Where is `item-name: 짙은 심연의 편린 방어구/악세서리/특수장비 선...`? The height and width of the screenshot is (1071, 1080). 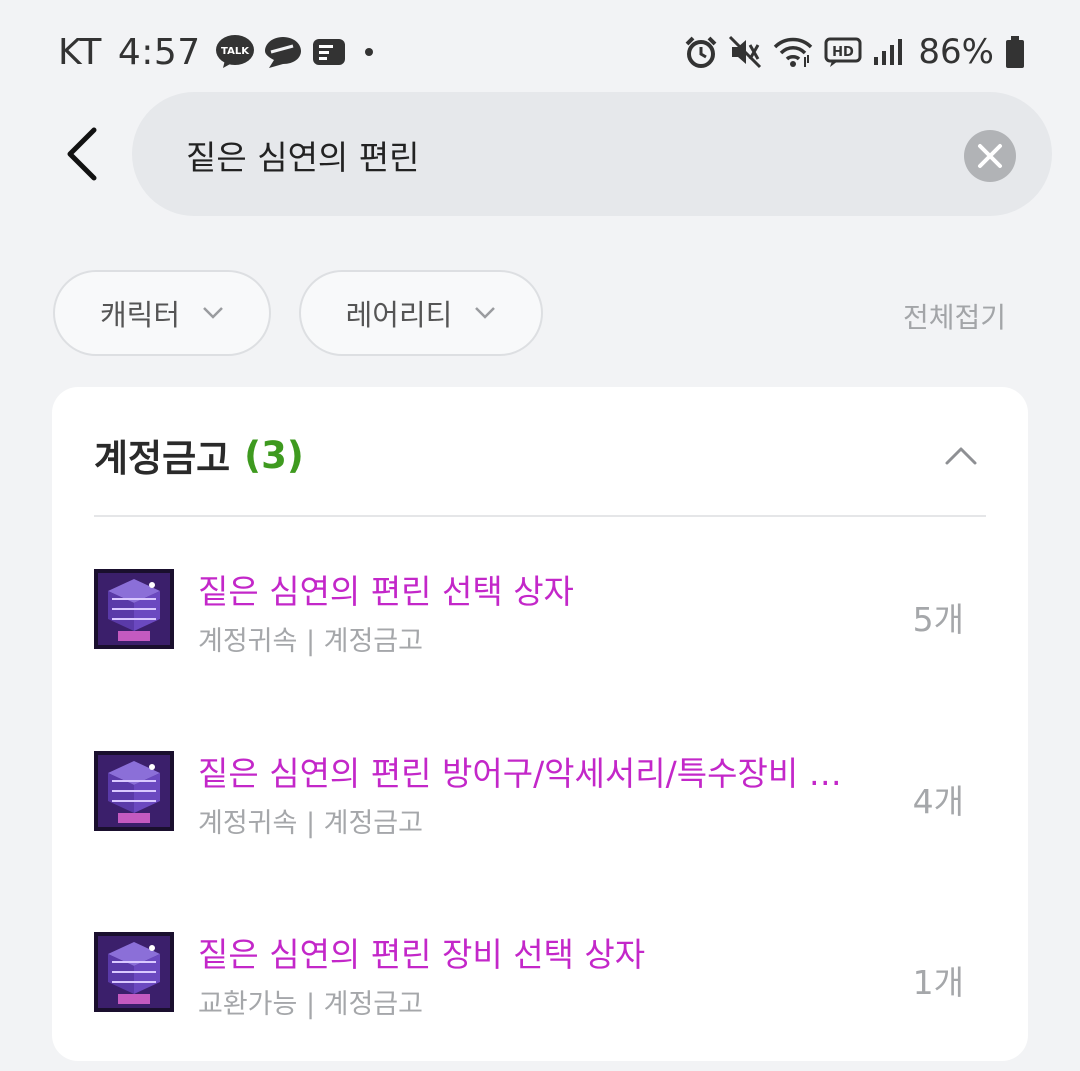 item-name: 짙은 심연의 편린 방어구/악세서리/특수장비 선... is located at coordinates (533, 772).